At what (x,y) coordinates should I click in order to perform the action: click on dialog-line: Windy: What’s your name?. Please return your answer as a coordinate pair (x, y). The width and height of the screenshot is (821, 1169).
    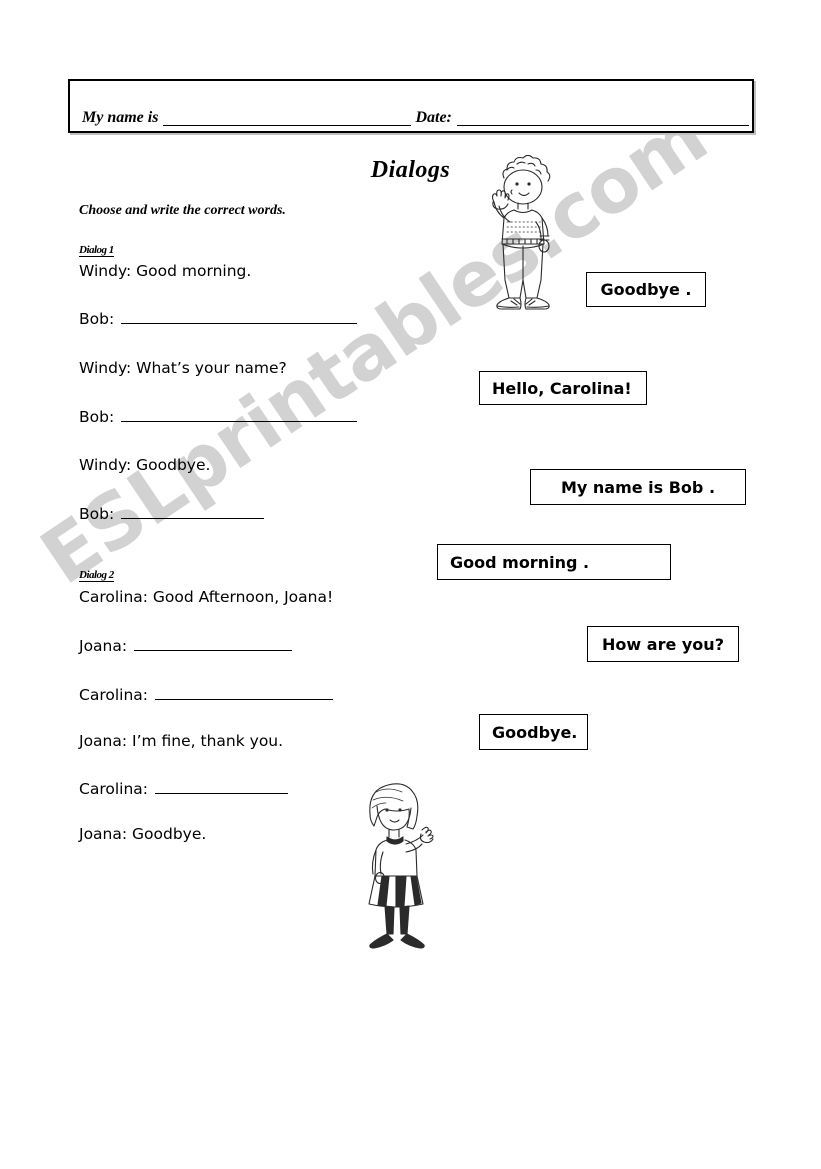
    Looking at the image, I should click on (183, 368).